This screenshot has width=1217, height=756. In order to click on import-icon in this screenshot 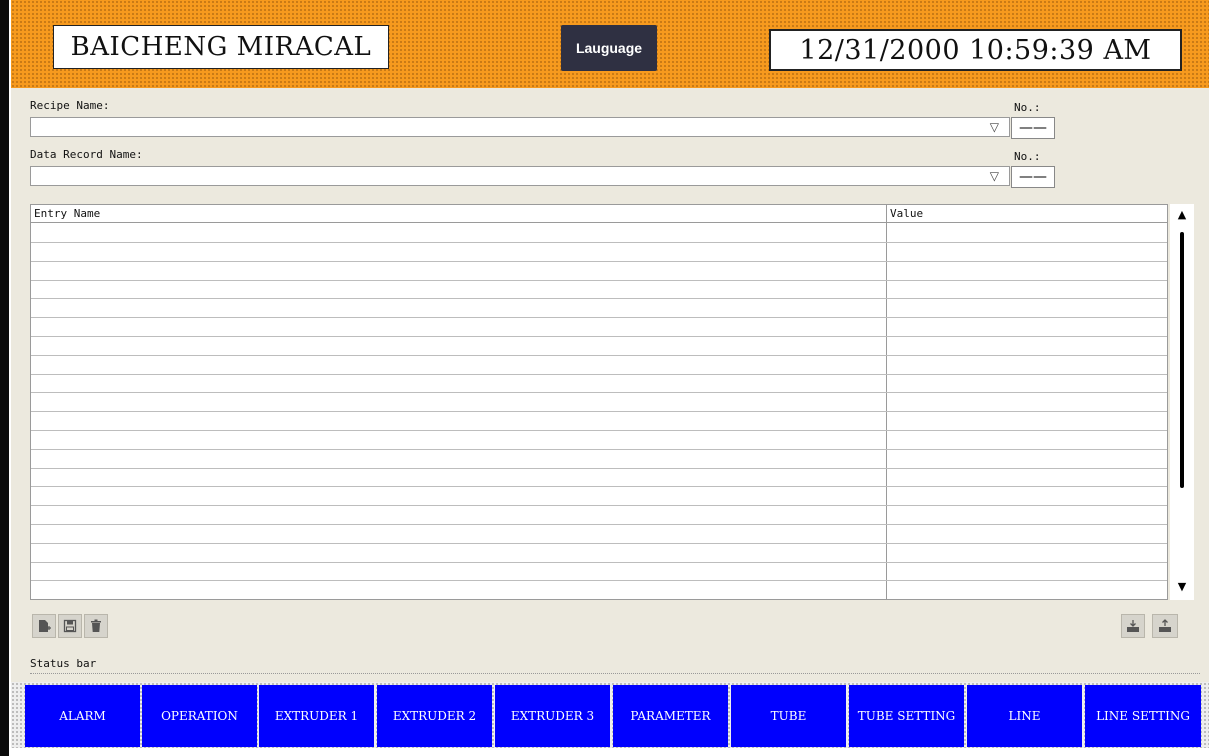, I will do `click(1133, 626)`.